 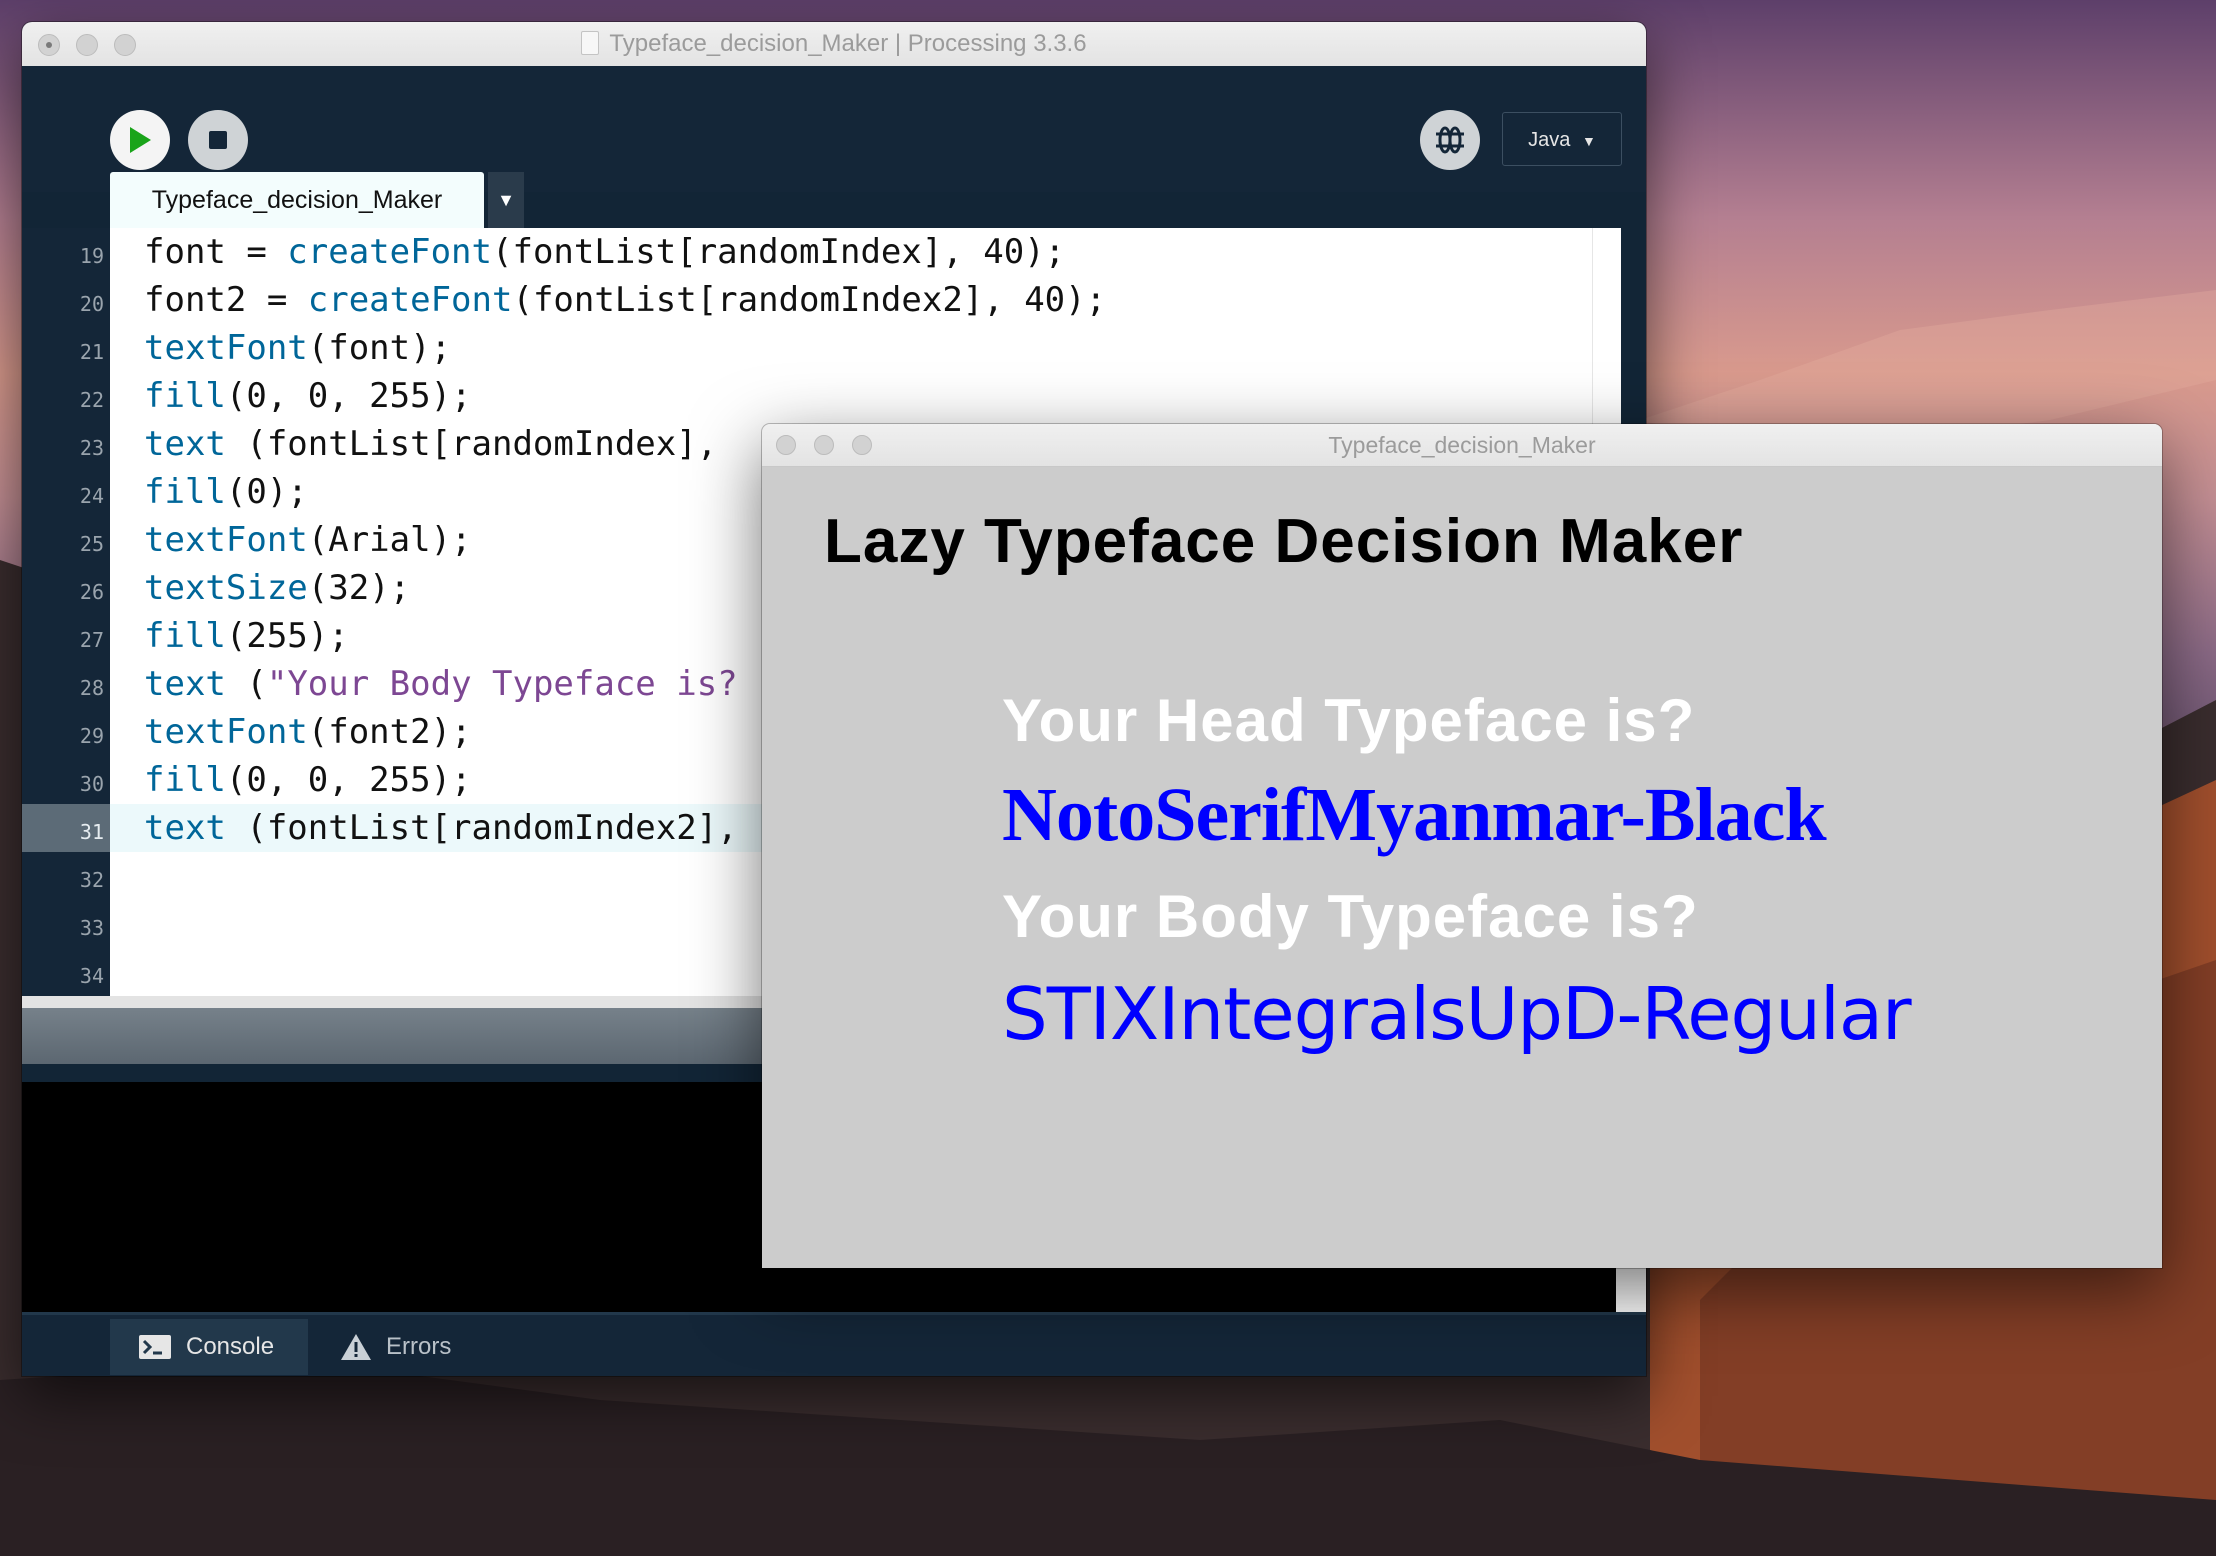 I want to click on code-text-token: (0);, so click(x=266, y=492).